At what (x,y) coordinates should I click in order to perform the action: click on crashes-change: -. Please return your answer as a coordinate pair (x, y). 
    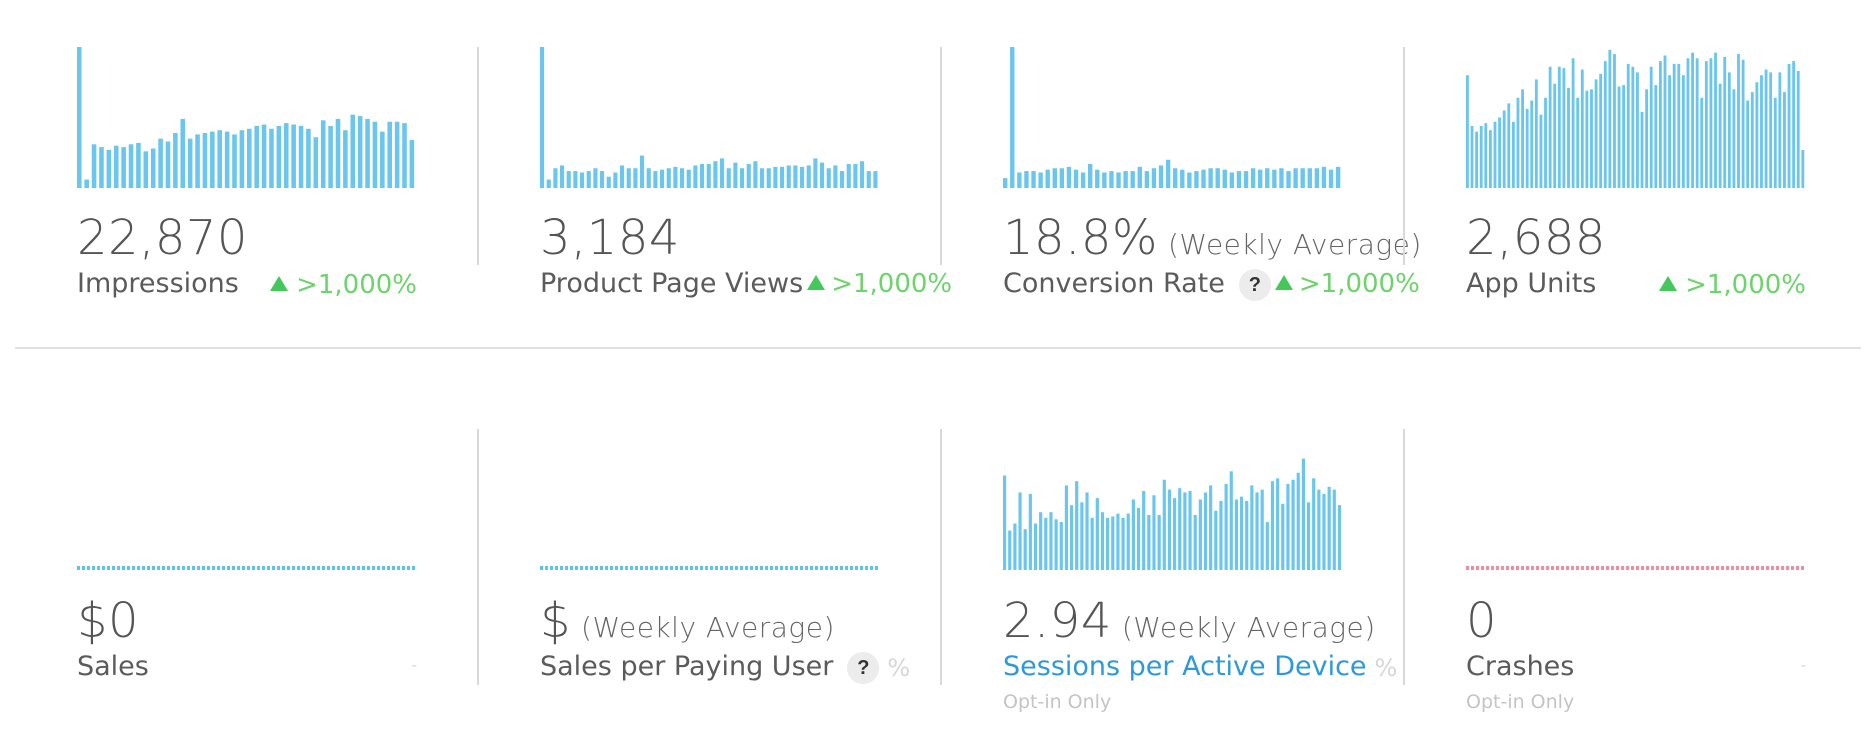
    Looking at the image, I should click on (1803, 665).